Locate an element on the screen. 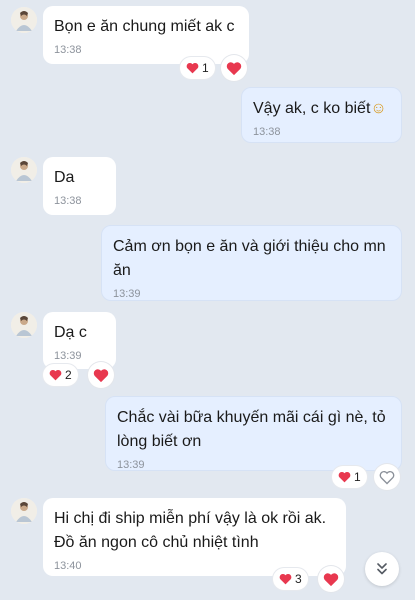 This screenshot has width=415, height=600. message-text: Vậy ak, c ko biết☺ is located at coordinates (320, 108).